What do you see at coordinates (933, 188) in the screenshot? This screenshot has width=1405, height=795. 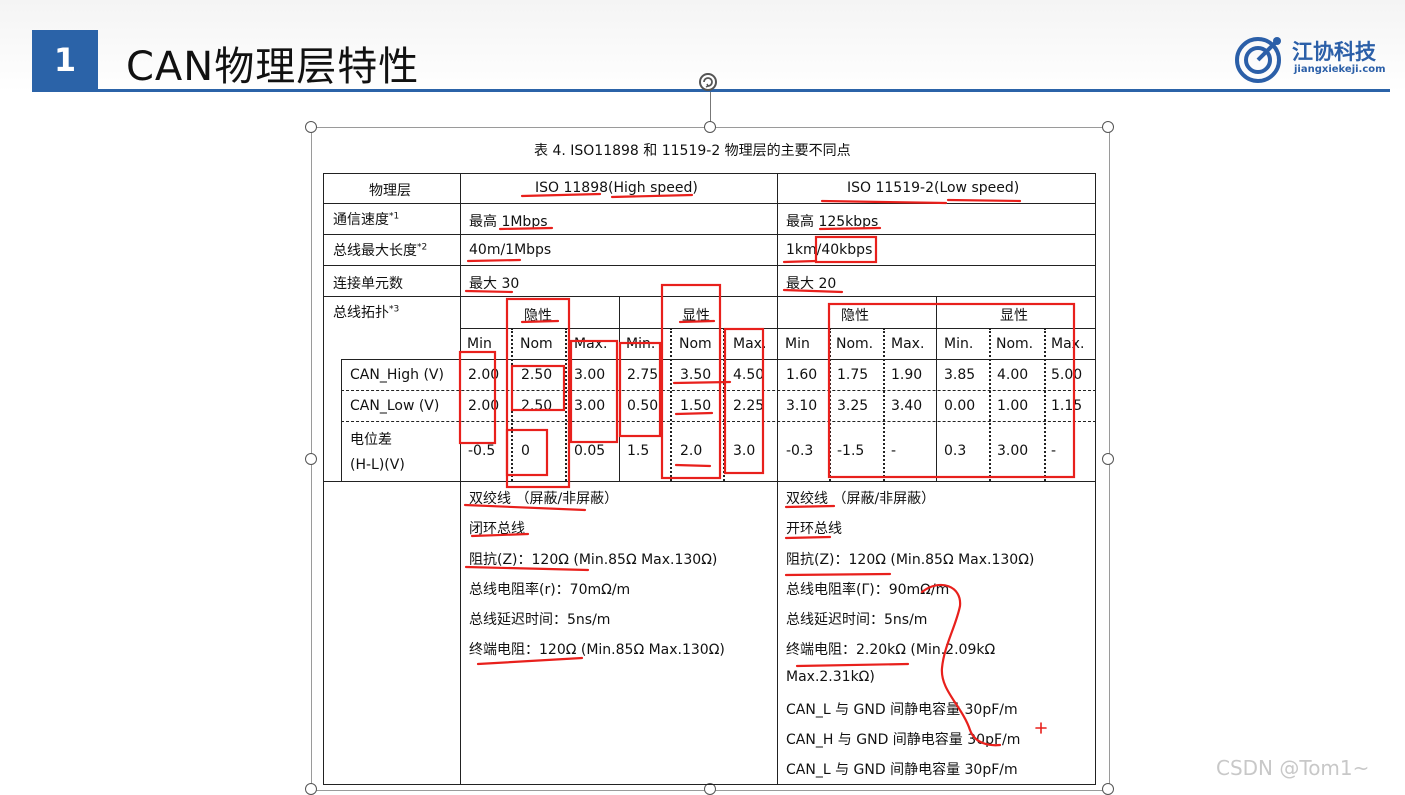 I see `header-low-speed: ISO 11519-2(Low speed)` at bounding box center [933, 188].